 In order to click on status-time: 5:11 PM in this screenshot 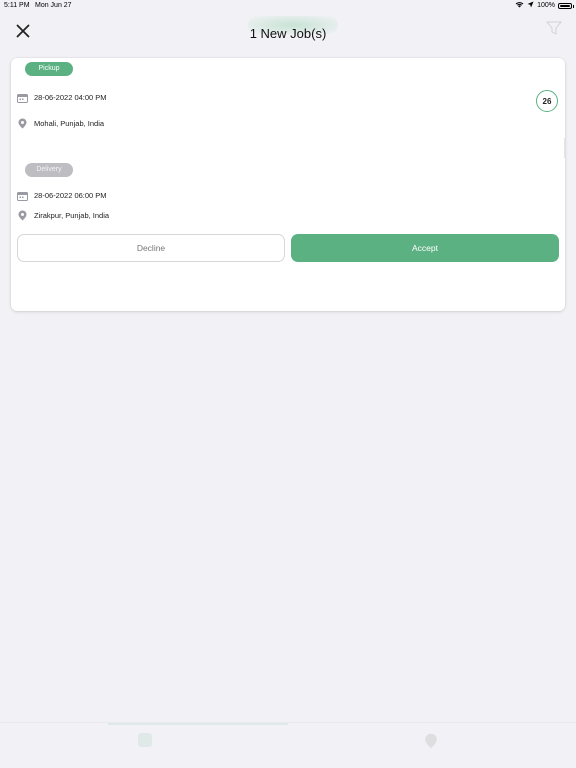, I will do `click(17, 5)`.